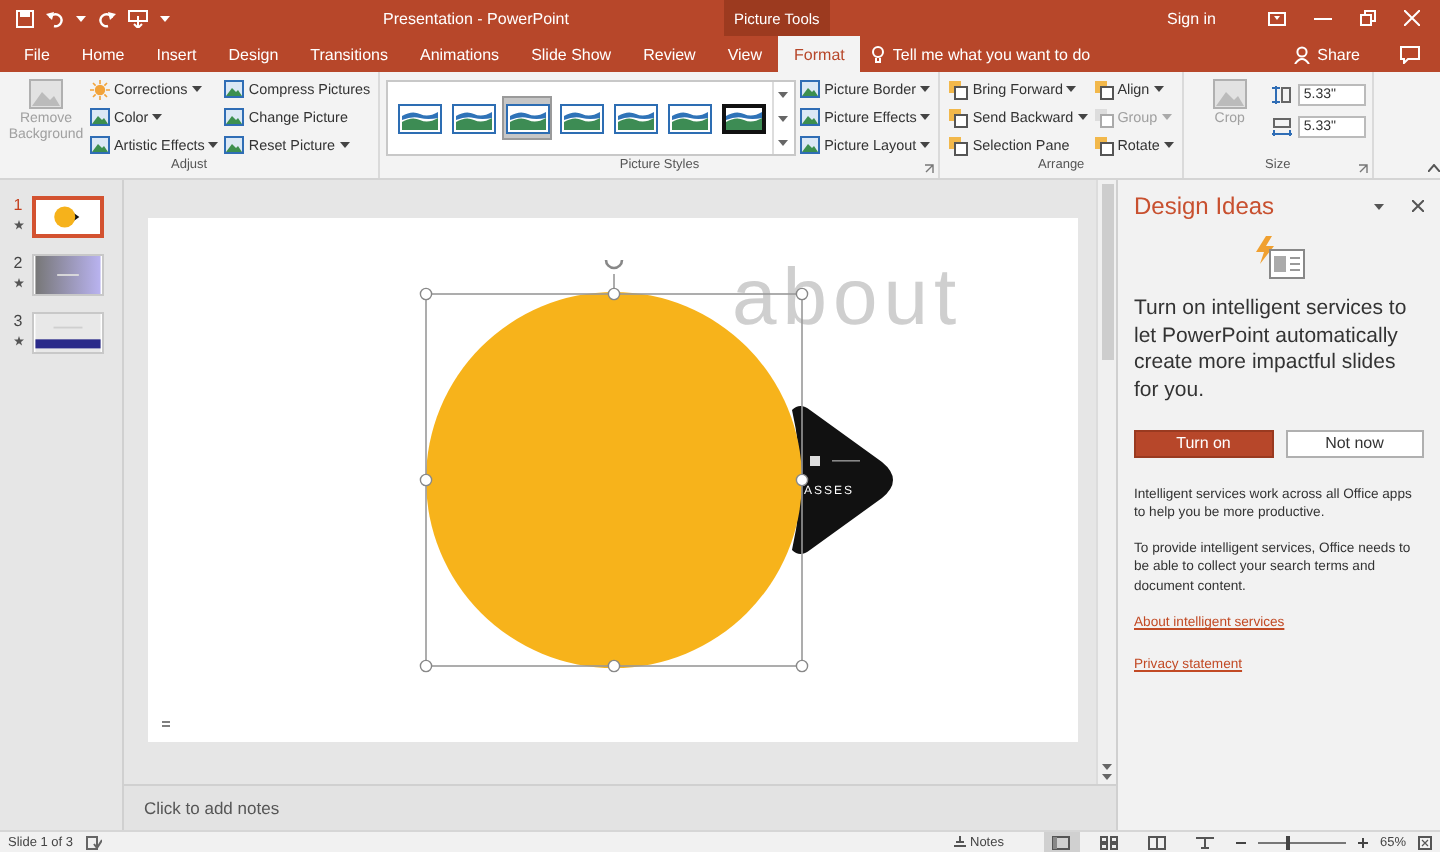 The height and width of the screenshot is (852, 1440). Describe the element at coordinates (107, 18) in the screenshot. I see `redo-icon` at that location.